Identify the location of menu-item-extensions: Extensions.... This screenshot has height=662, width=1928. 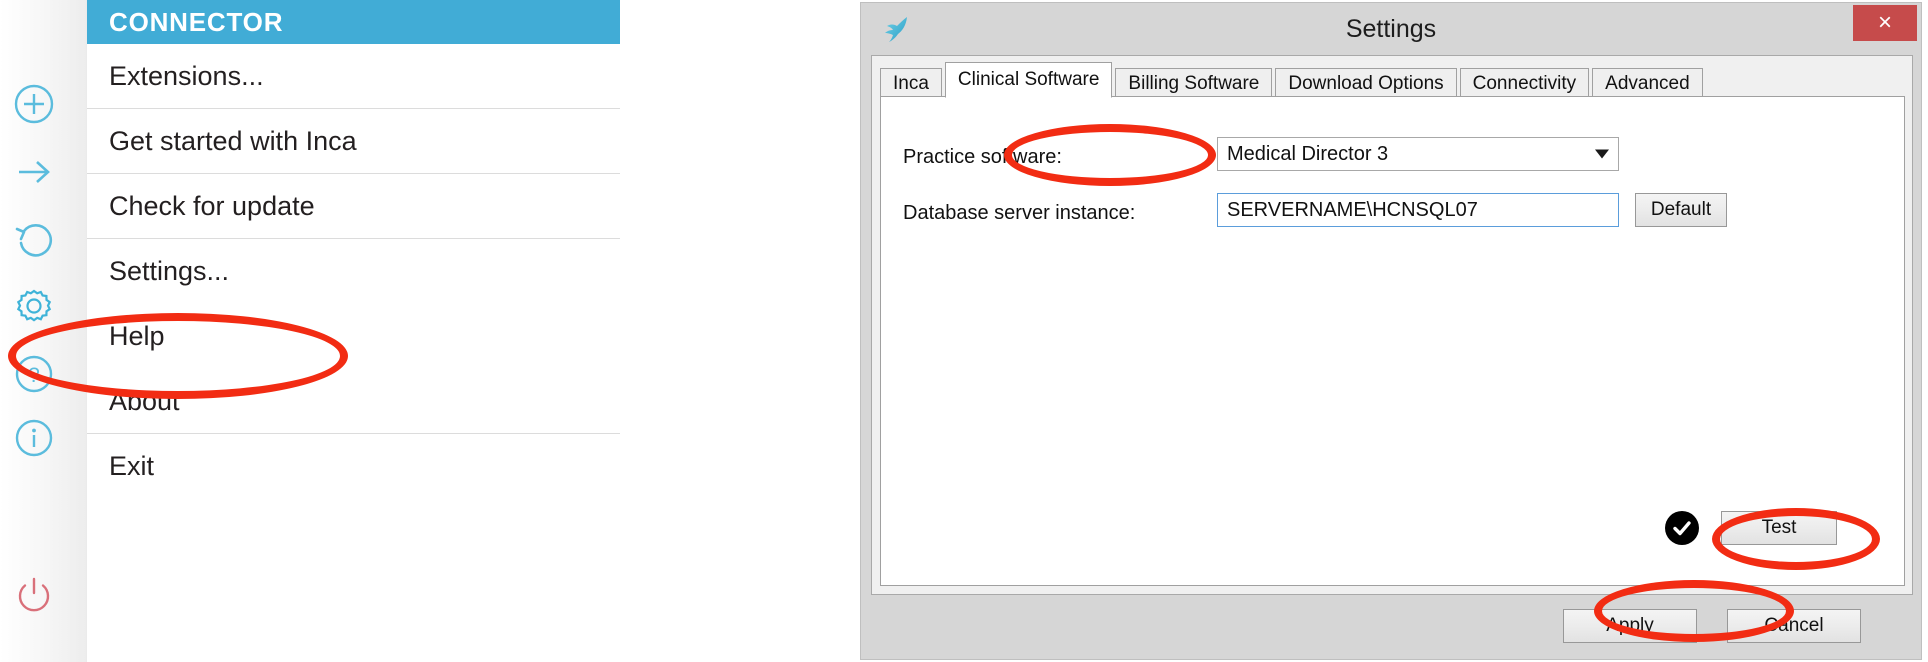
(353, 76).